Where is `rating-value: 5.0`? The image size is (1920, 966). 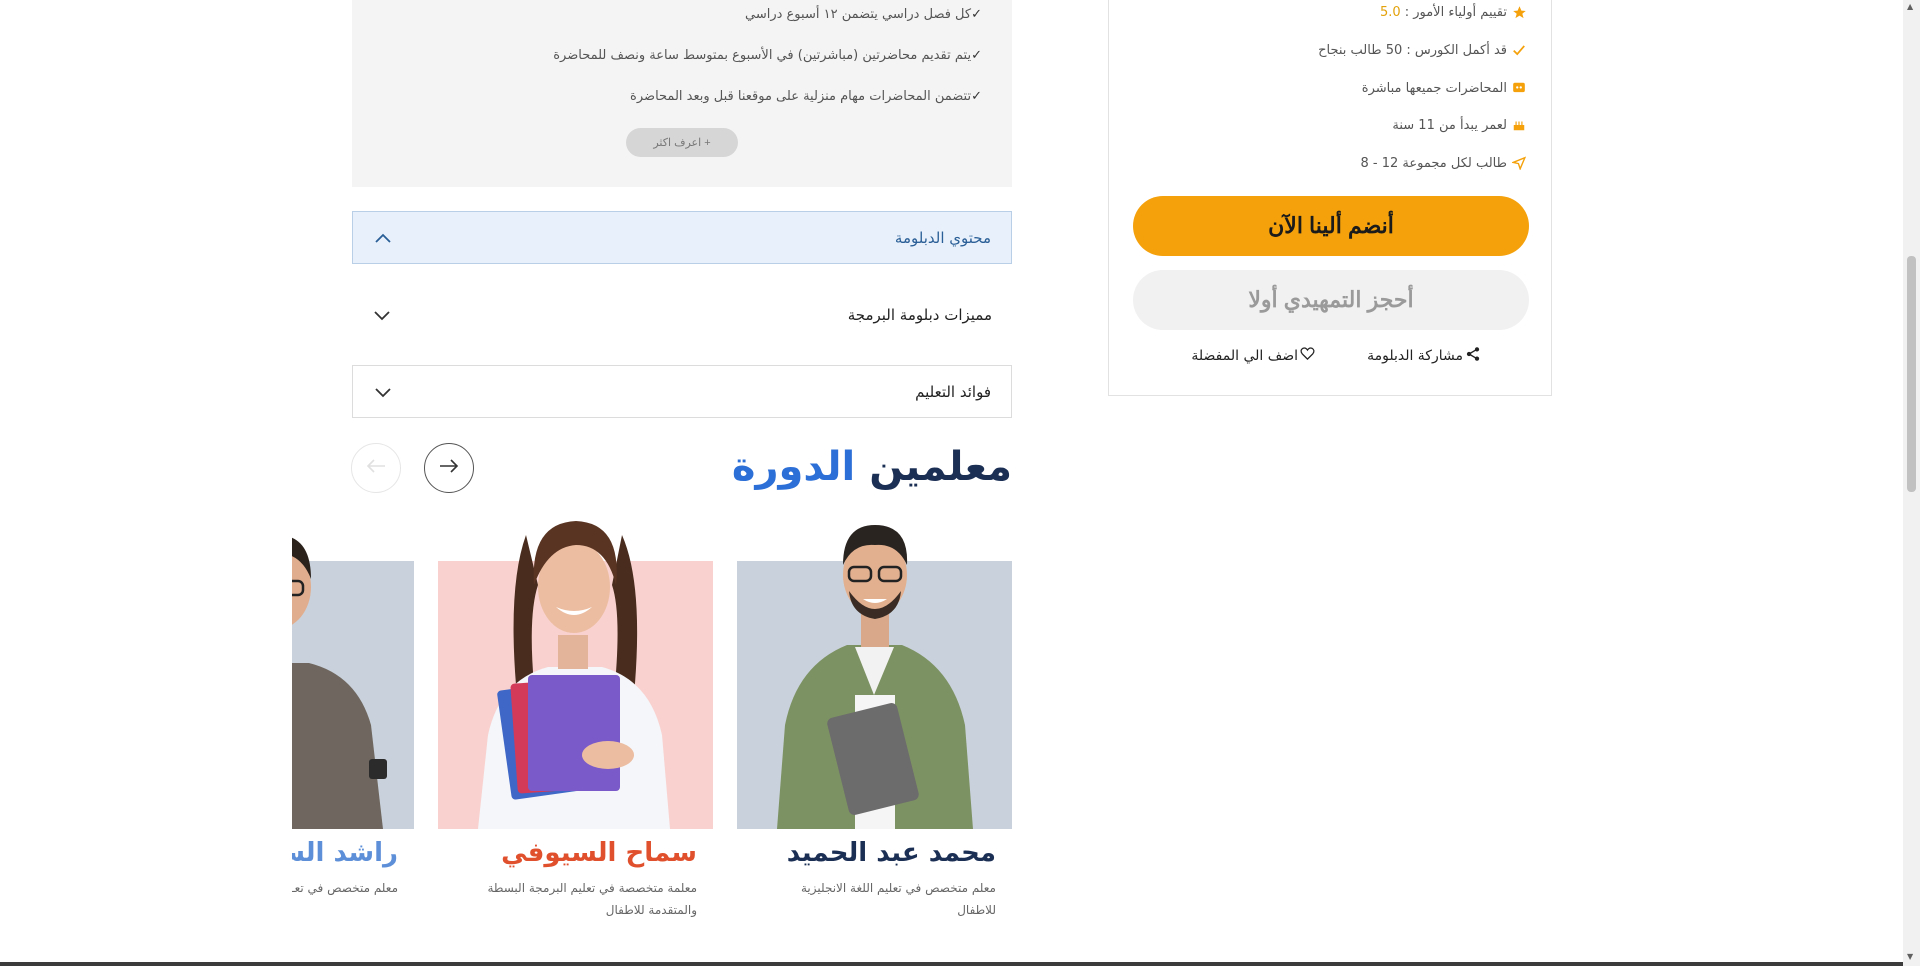 rating-value: 5.0 is located at coordinates (1390, 12).